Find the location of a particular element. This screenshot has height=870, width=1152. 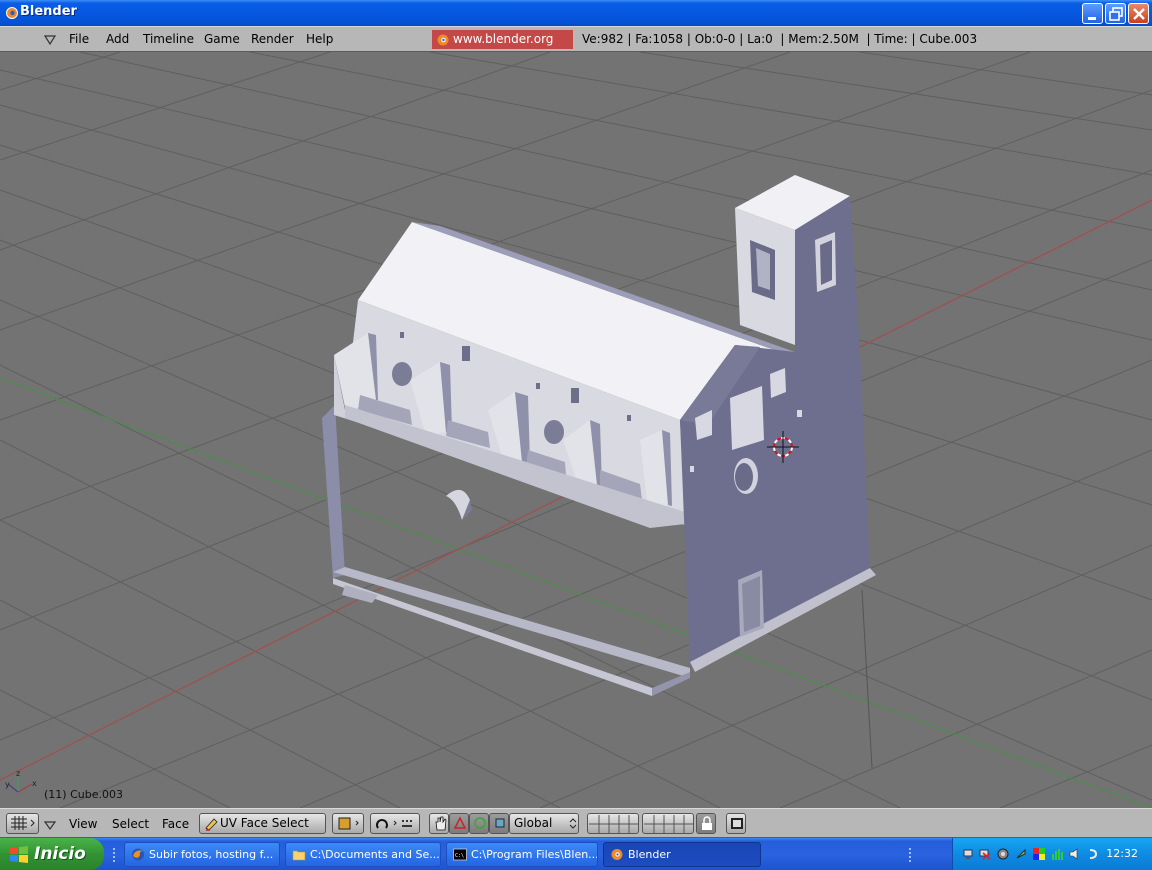

circle-rotate-icon is located at coordinates (480, 823).